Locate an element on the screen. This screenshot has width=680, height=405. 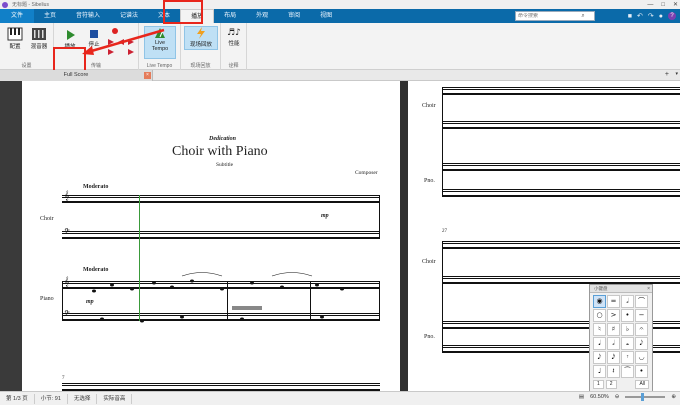
user-icon: ● is located at coordinates (661, 16).